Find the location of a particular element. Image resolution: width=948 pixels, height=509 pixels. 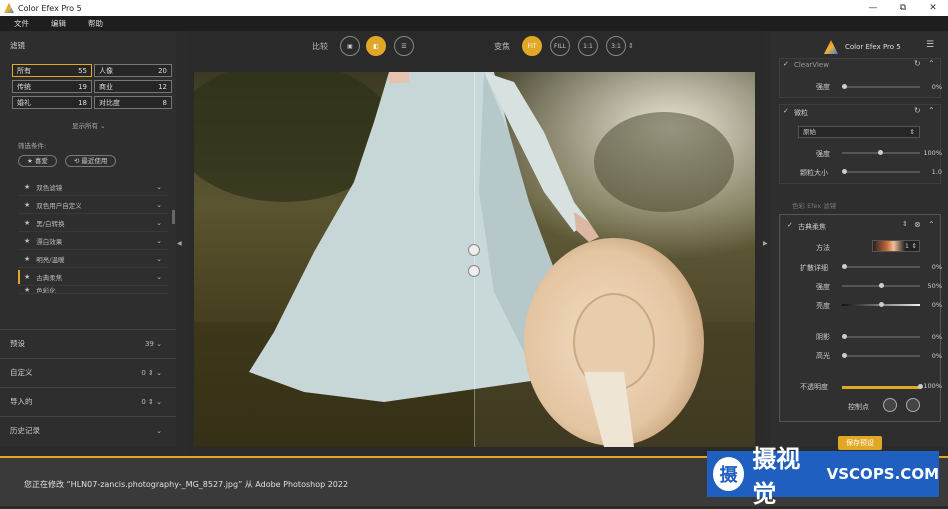

zoom-3to1-button: 3:1 is located at coordinates (616, 46).